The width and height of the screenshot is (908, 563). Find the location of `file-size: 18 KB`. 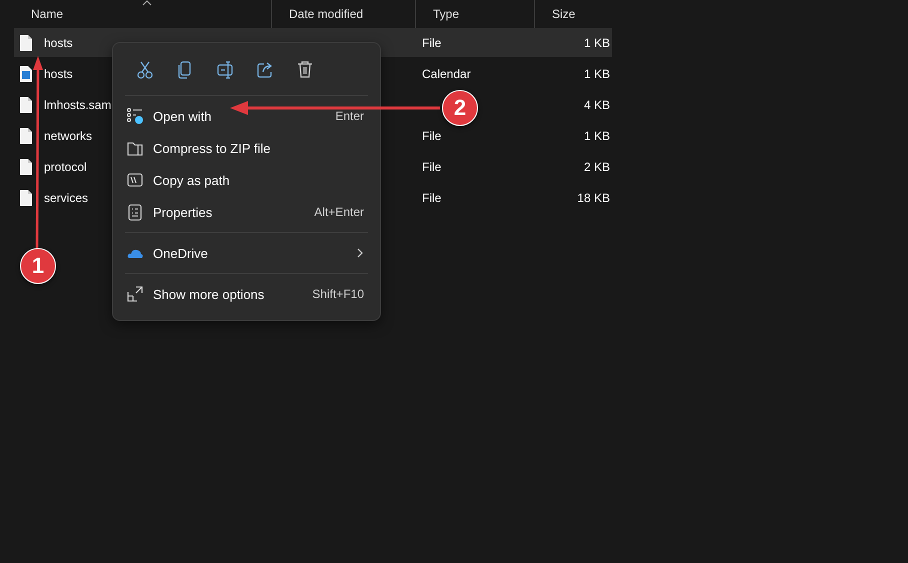

file-size: 18 KB is located at coordinates (593, 197).